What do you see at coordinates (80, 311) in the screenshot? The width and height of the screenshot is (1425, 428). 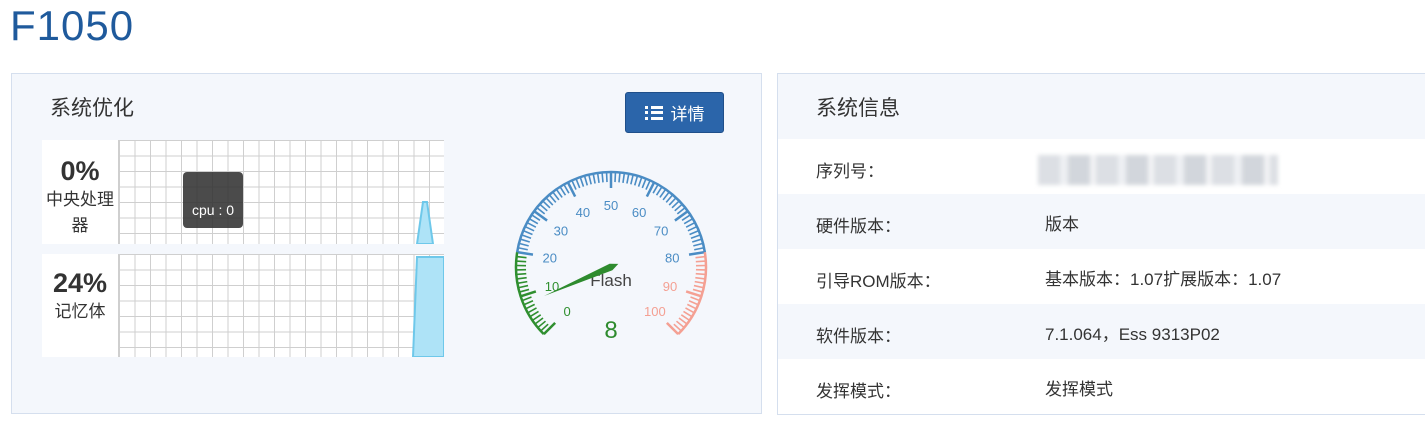 I see `memory-label: 记忆体` at bounding box center [80, 311].